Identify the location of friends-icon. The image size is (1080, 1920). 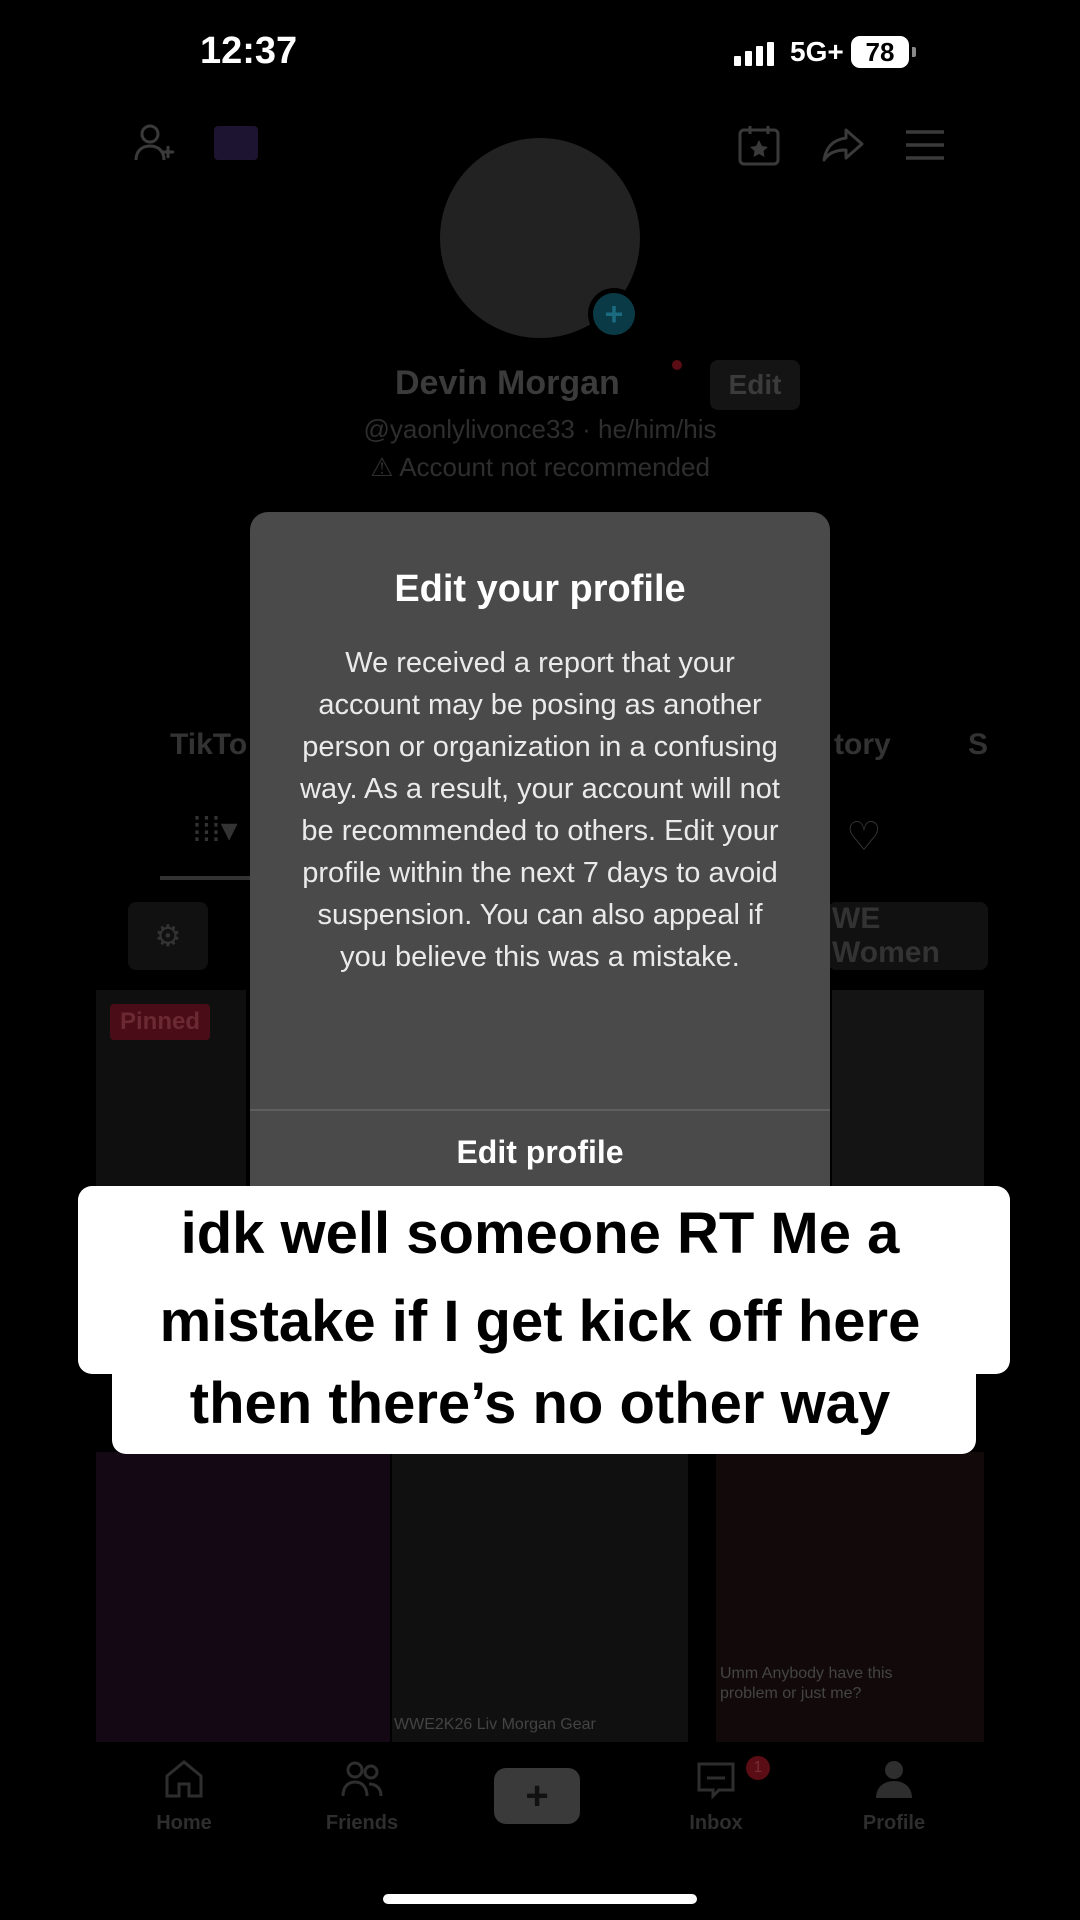
(362, 1779).